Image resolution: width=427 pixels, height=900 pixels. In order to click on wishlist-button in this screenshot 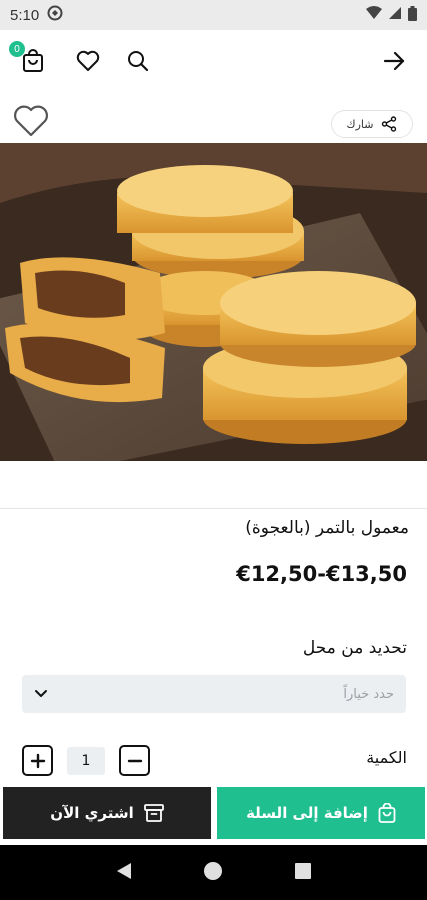, I will do `click(88, 61)`.